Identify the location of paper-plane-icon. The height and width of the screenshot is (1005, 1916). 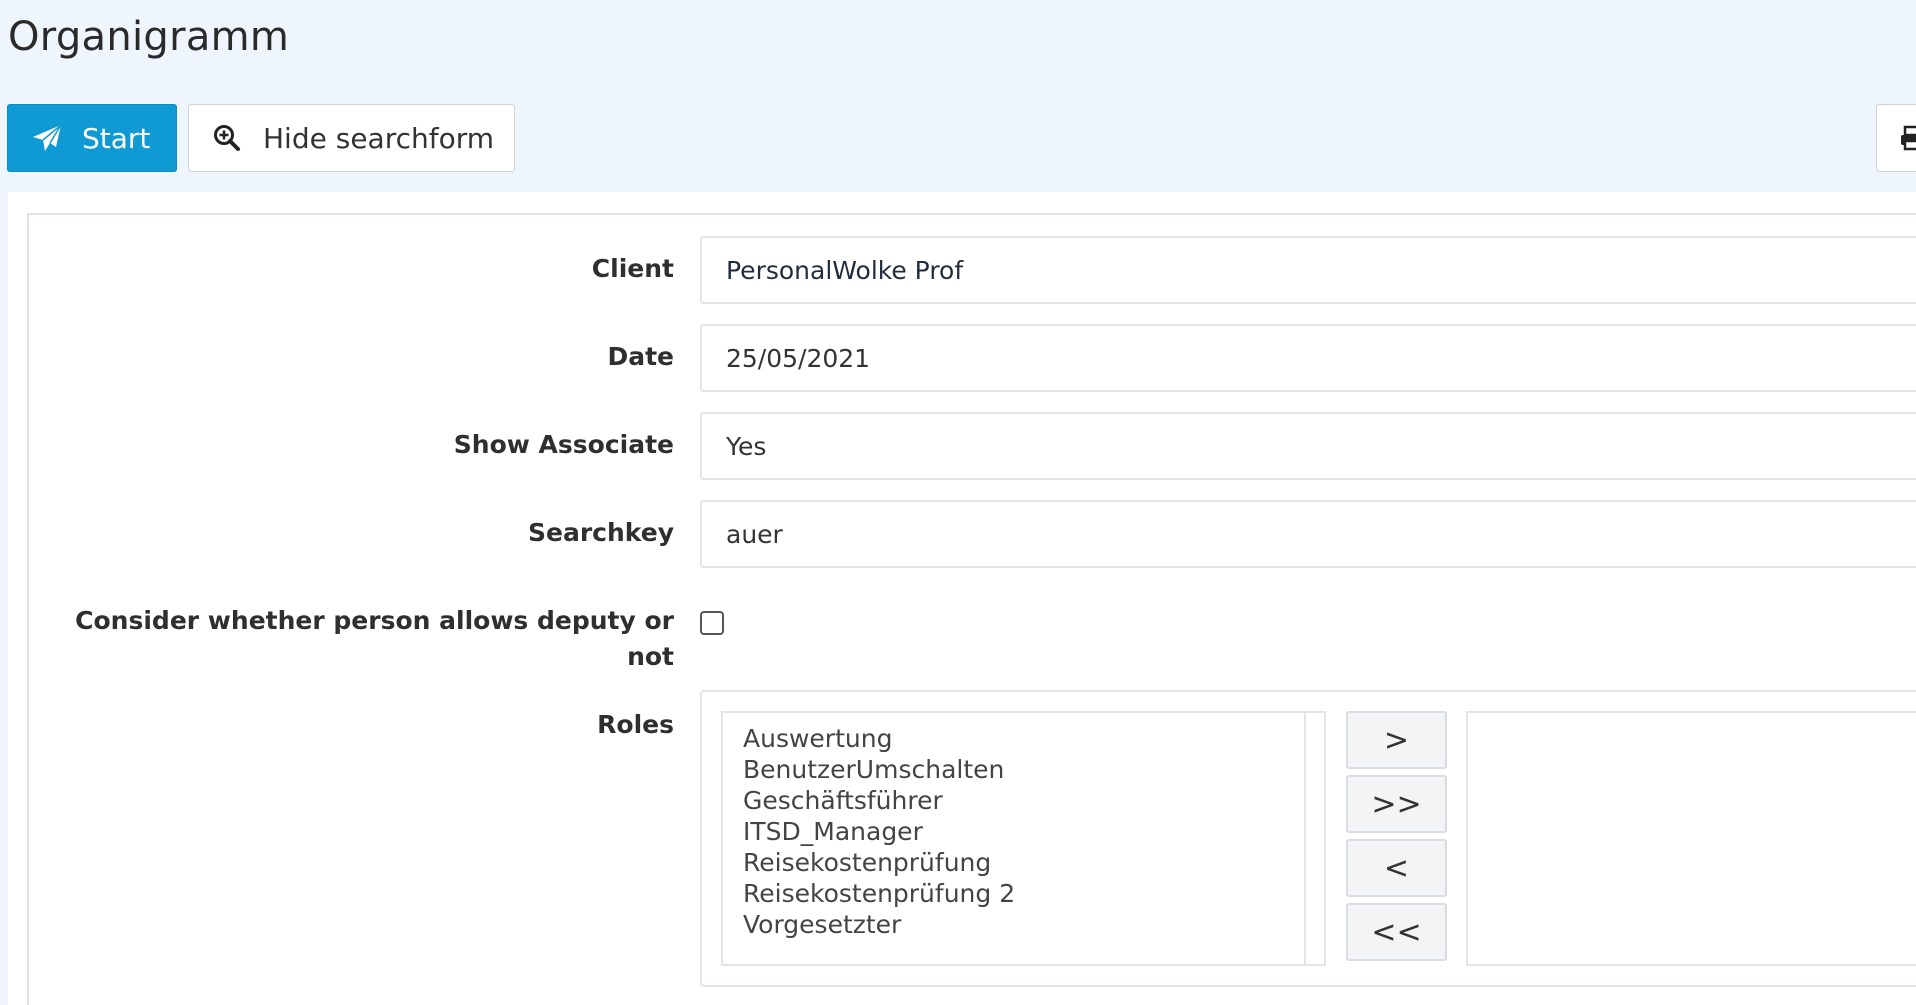
(47, 138).